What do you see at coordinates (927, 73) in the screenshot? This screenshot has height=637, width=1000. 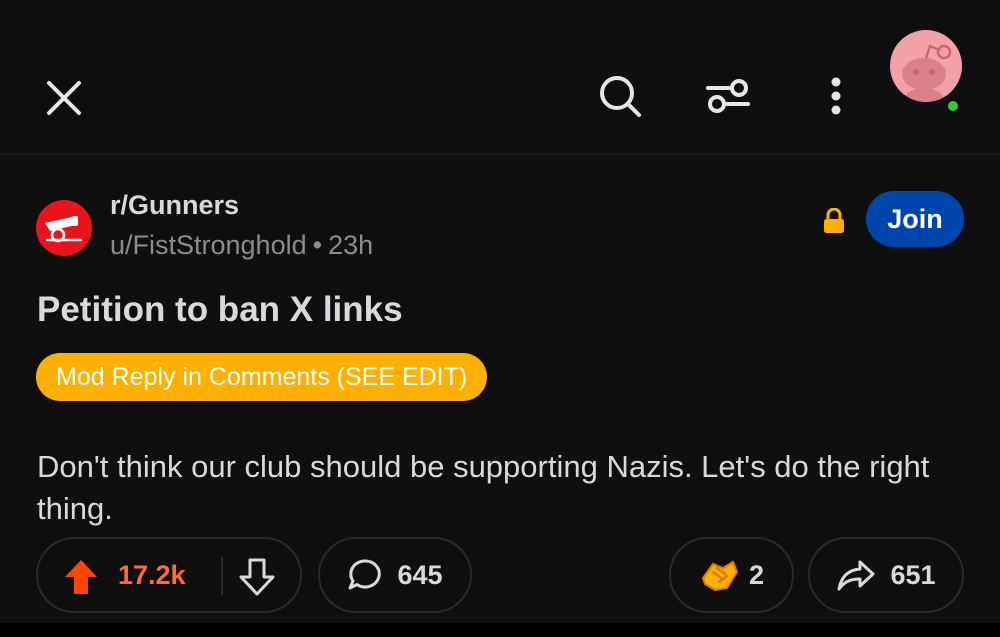 I see `reddit-snoo-avatar-icon` at bounding box center [927, 73].